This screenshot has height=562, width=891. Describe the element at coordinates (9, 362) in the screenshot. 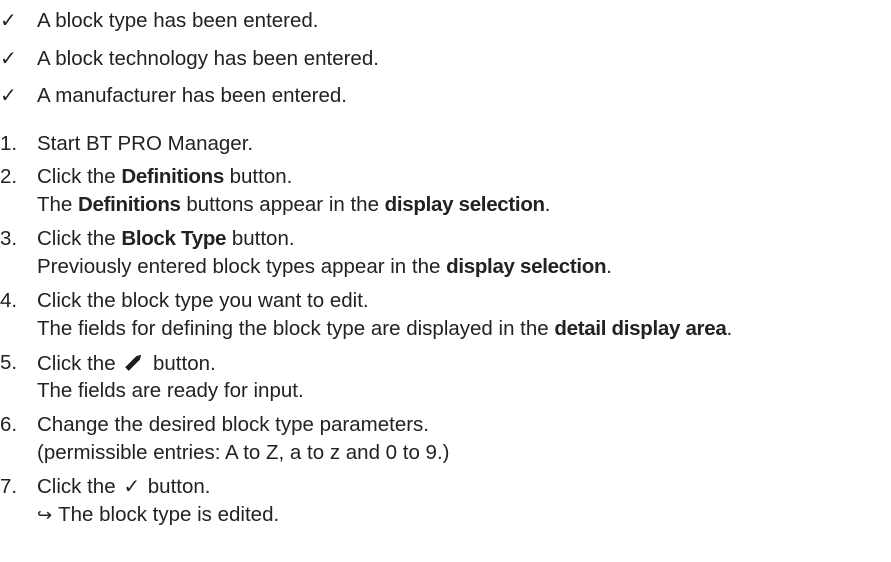

I see `step-number: 5.` at that location.